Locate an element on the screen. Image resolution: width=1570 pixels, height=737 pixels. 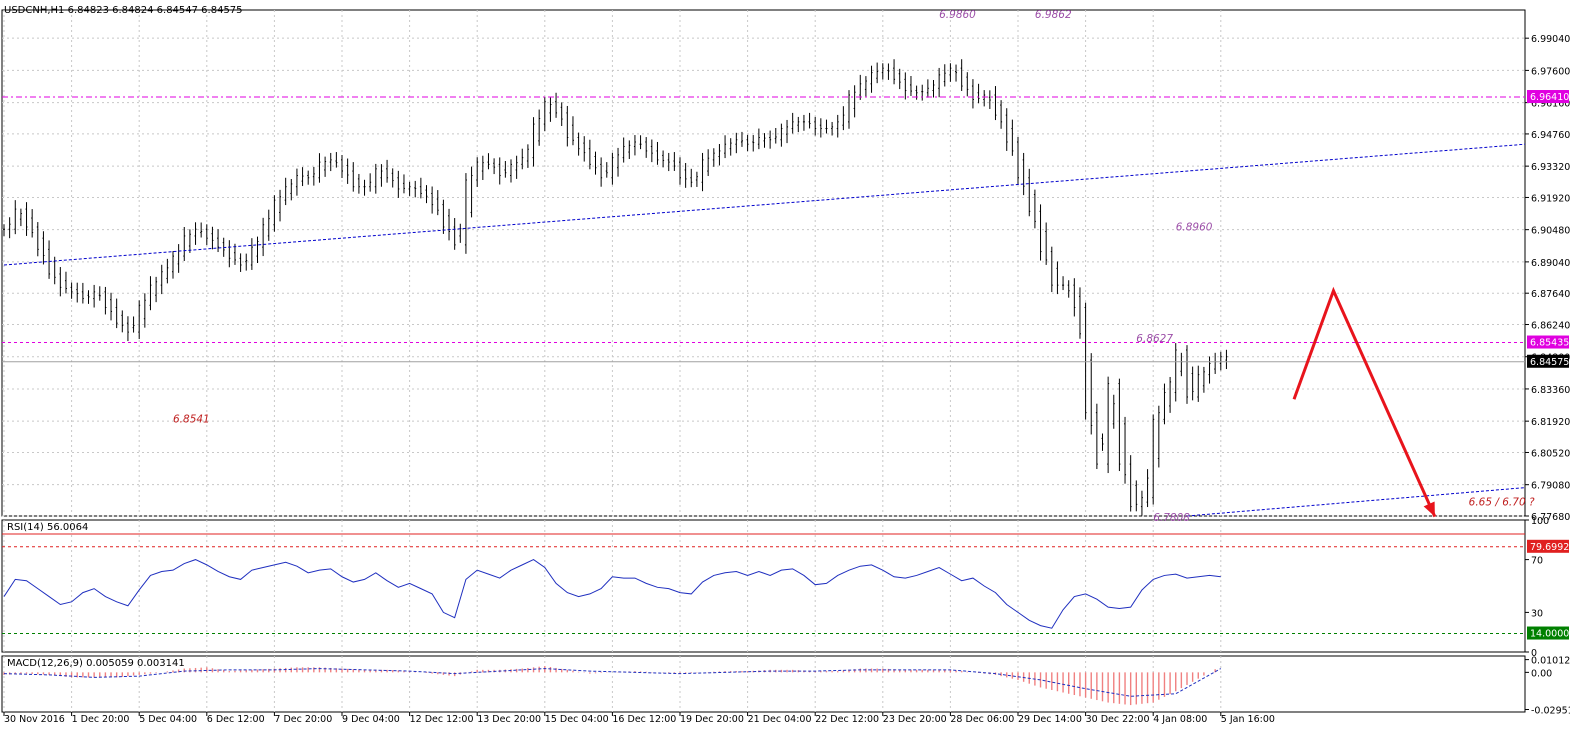
x-tick-label: 9 Dec 04:00 is located at coordinates (371, 719).